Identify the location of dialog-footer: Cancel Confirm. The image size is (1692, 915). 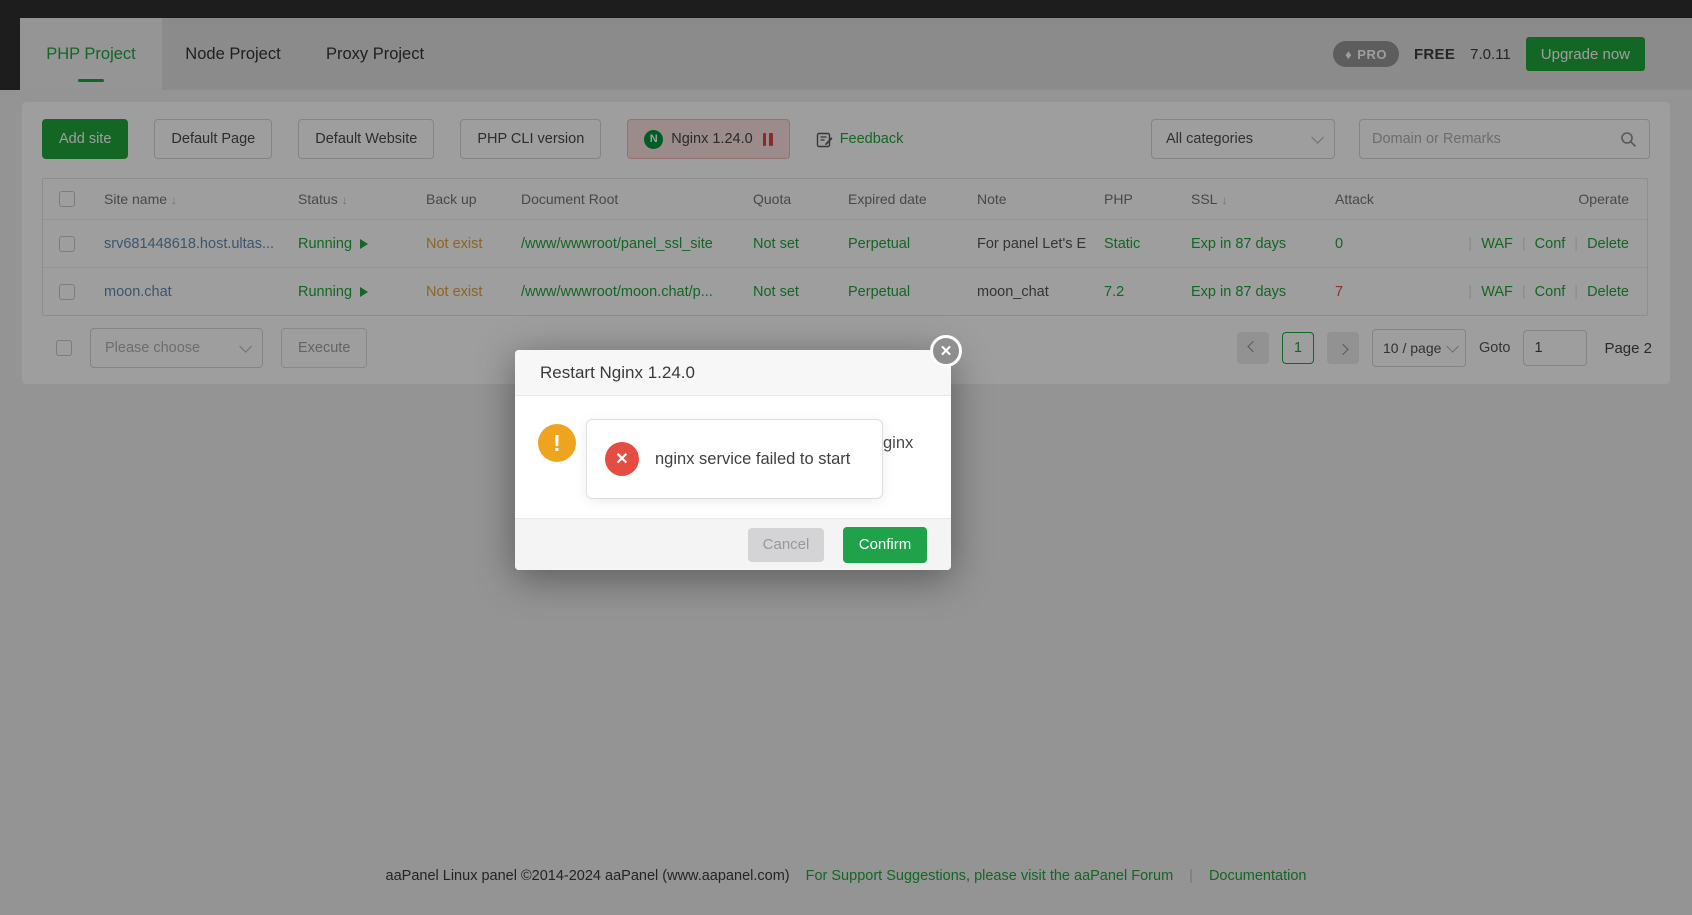
(733, 544).